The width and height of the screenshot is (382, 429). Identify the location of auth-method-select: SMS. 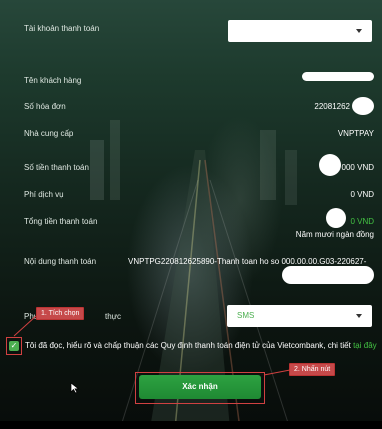
(299, 316).